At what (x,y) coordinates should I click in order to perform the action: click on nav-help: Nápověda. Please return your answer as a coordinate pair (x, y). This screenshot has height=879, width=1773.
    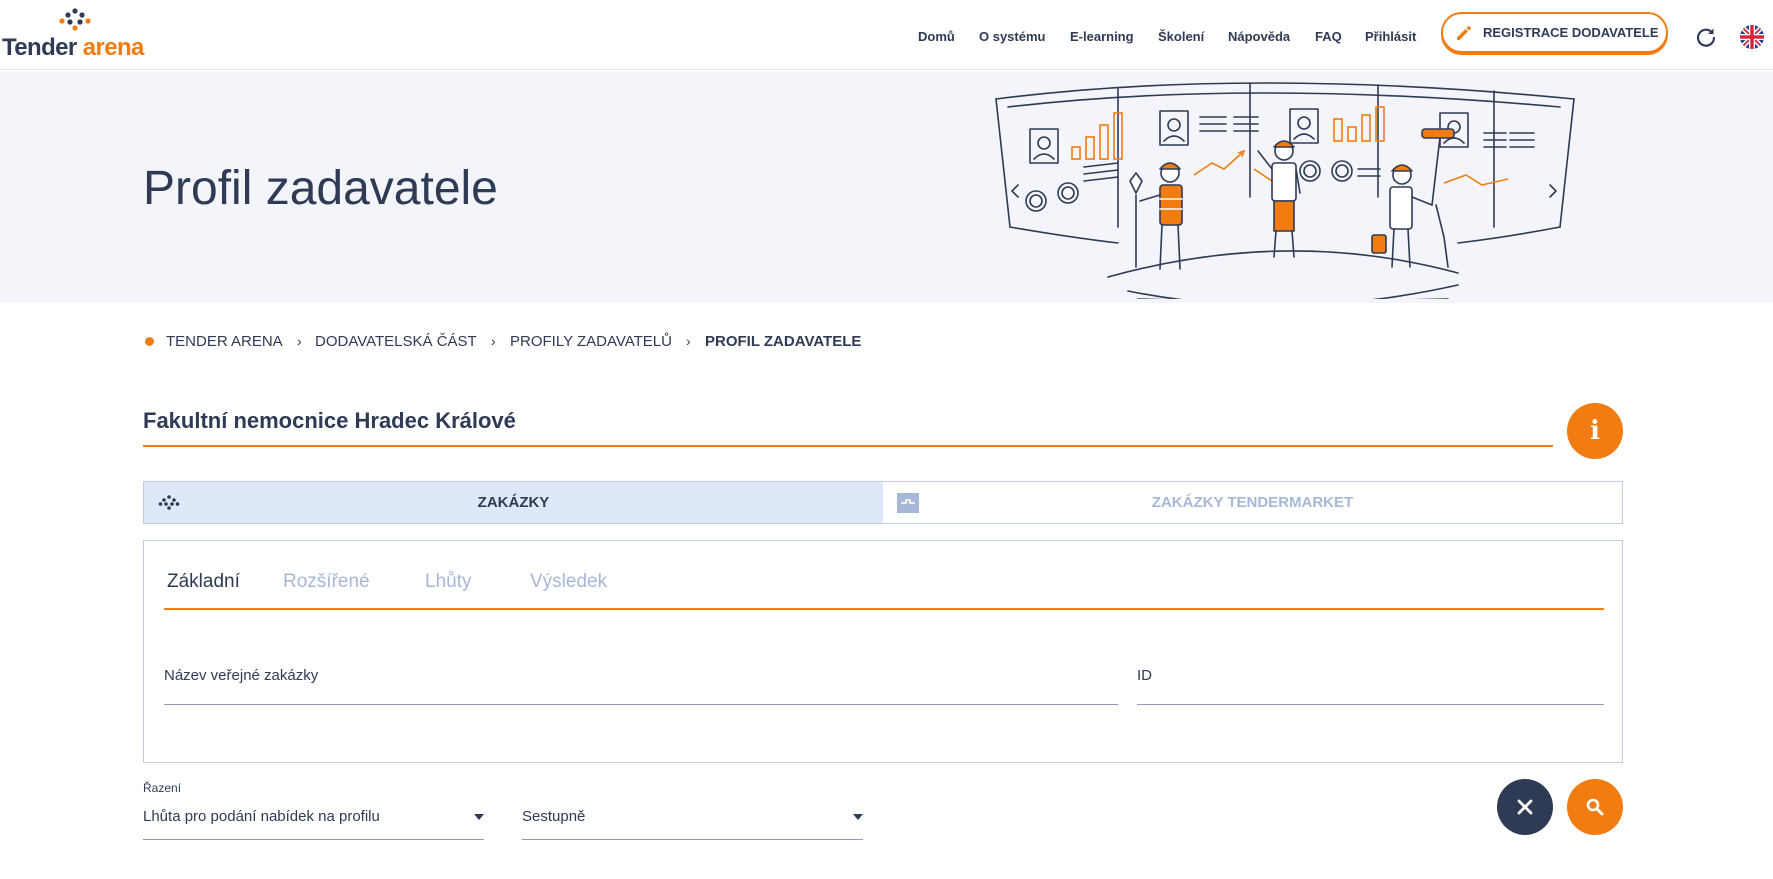
    Looking at the image, I should click on (1259, 36).